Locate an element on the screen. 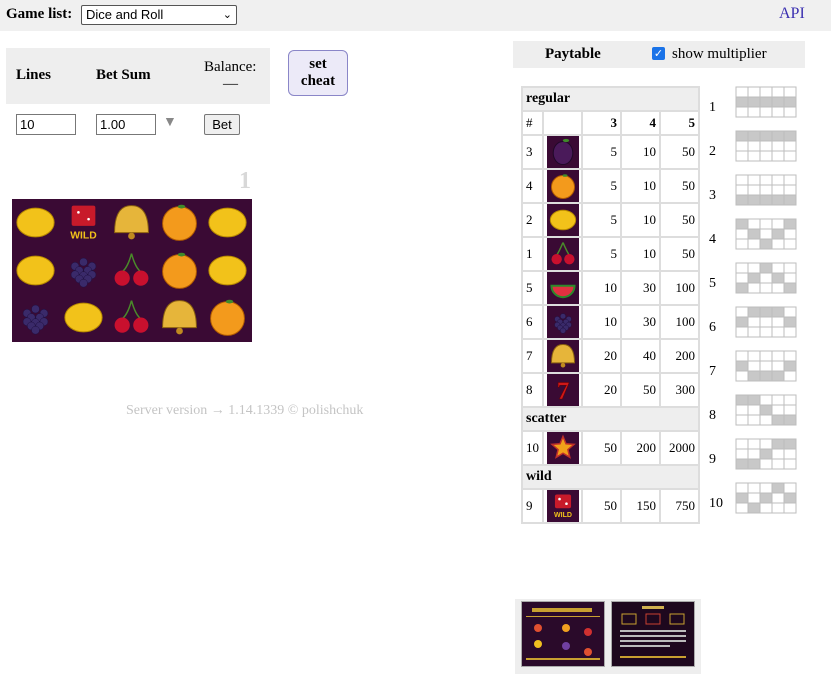 The image size is (831, 678). payout-v3: 10 is located at coordinates (601, 288).